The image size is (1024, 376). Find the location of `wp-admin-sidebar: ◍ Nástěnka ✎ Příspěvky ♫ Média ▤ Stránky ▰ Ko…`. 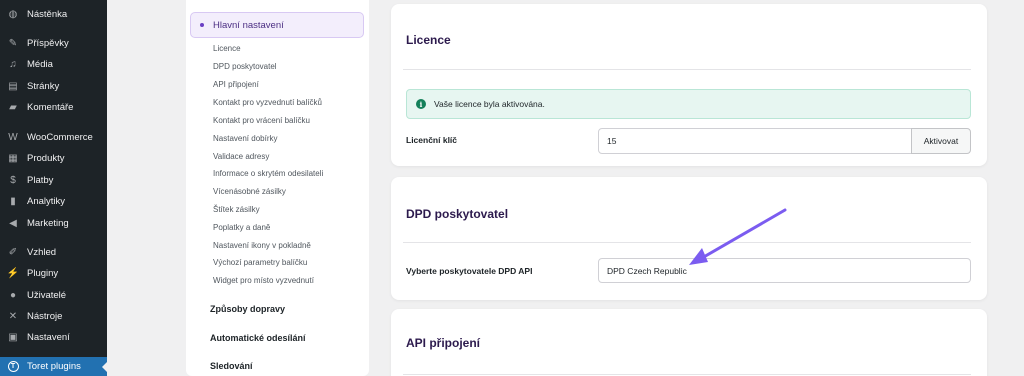

wp-admin-sidebar: ◍ Nástěnka ✎ Příspěvky ♫ Média ▤ Stránky ▰ Ko… is located at coordinates (53, 188).